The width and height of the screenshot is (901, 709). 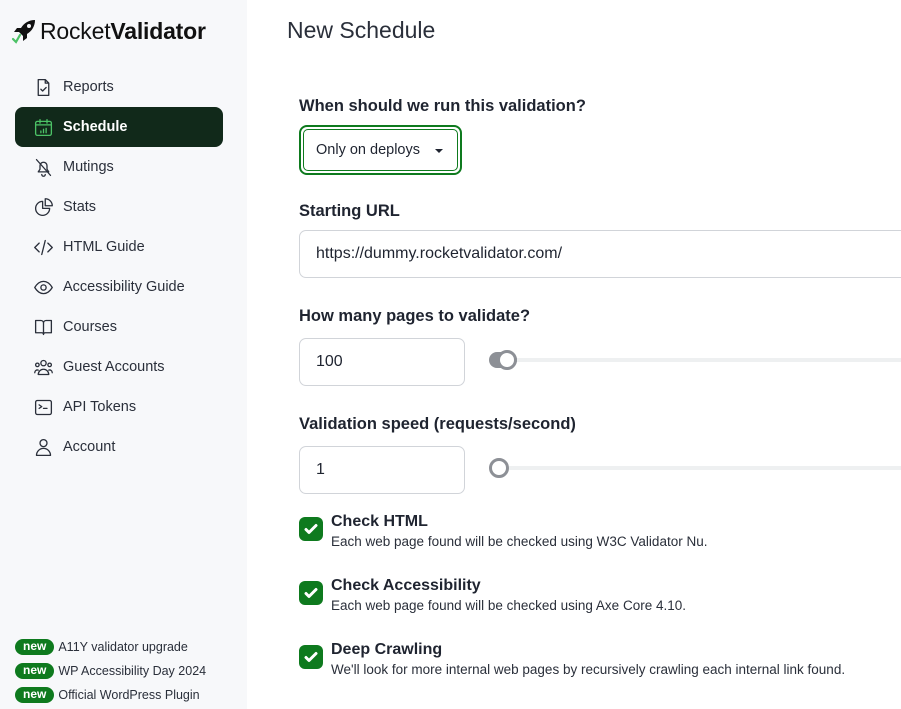 I want to click on code-icon, so click(x=43, y=247).